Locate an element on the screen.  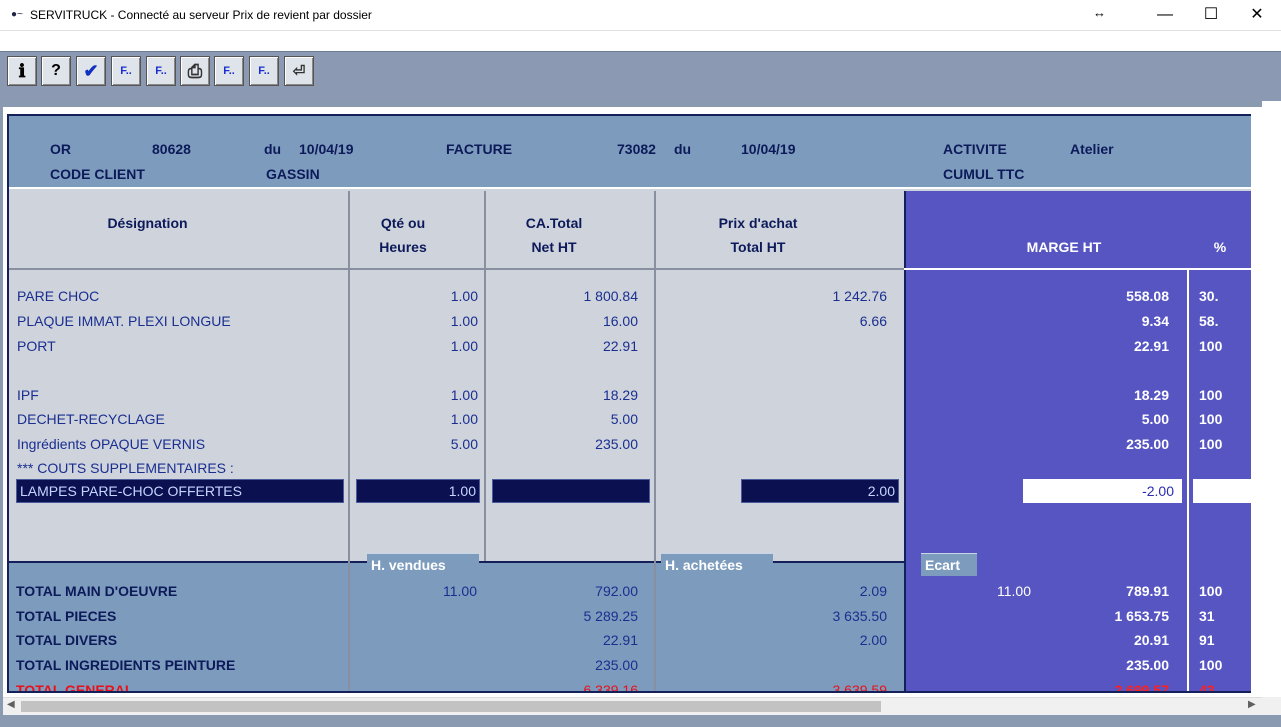
or-value: 80628 is located at coordinates (171, 149).